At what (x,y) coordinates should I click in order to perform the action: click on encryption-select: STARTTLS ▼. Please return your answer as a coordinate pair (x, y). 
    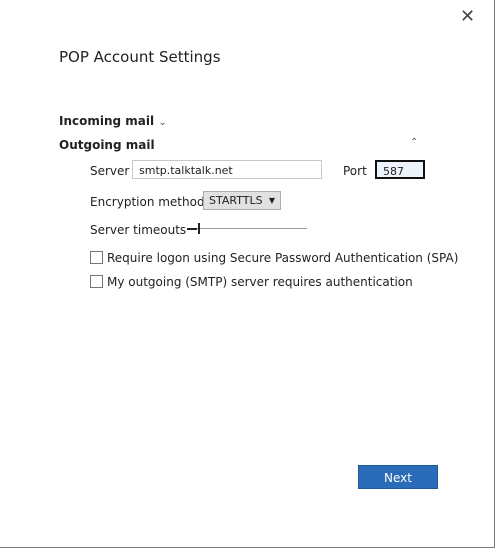
    Looking at the image, I should click on (242, 200).